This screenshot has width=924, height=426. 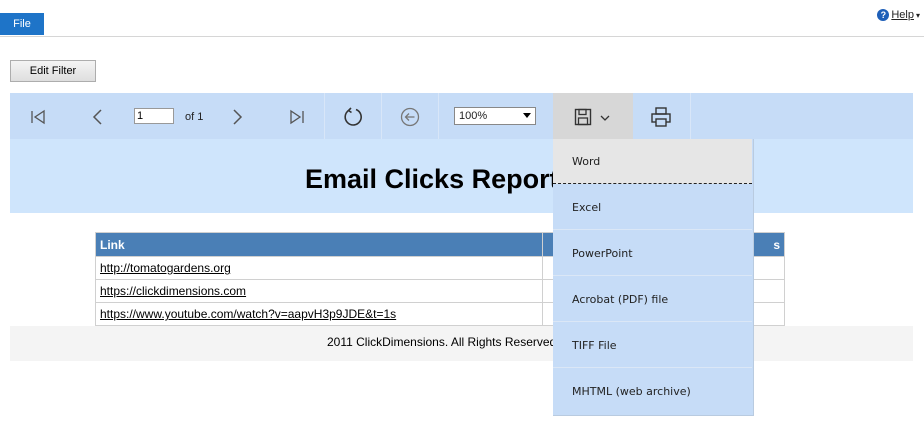 I want to click on next-page-button, so click(x=237, y=117).